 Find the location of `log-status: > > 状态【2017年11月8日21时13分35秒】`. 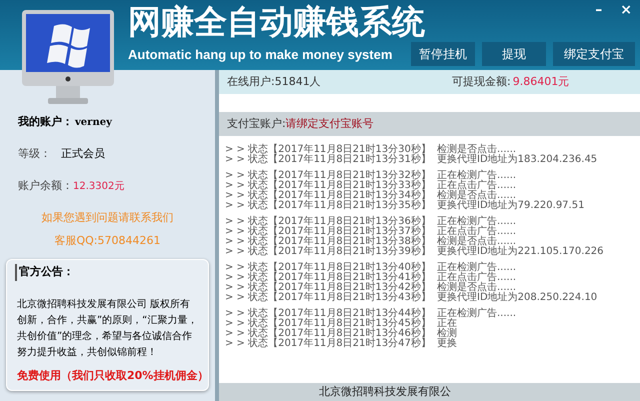

log-status: > > 状态【2017年11月8日21时13分35秒】 is located at coordinates (328, 206).